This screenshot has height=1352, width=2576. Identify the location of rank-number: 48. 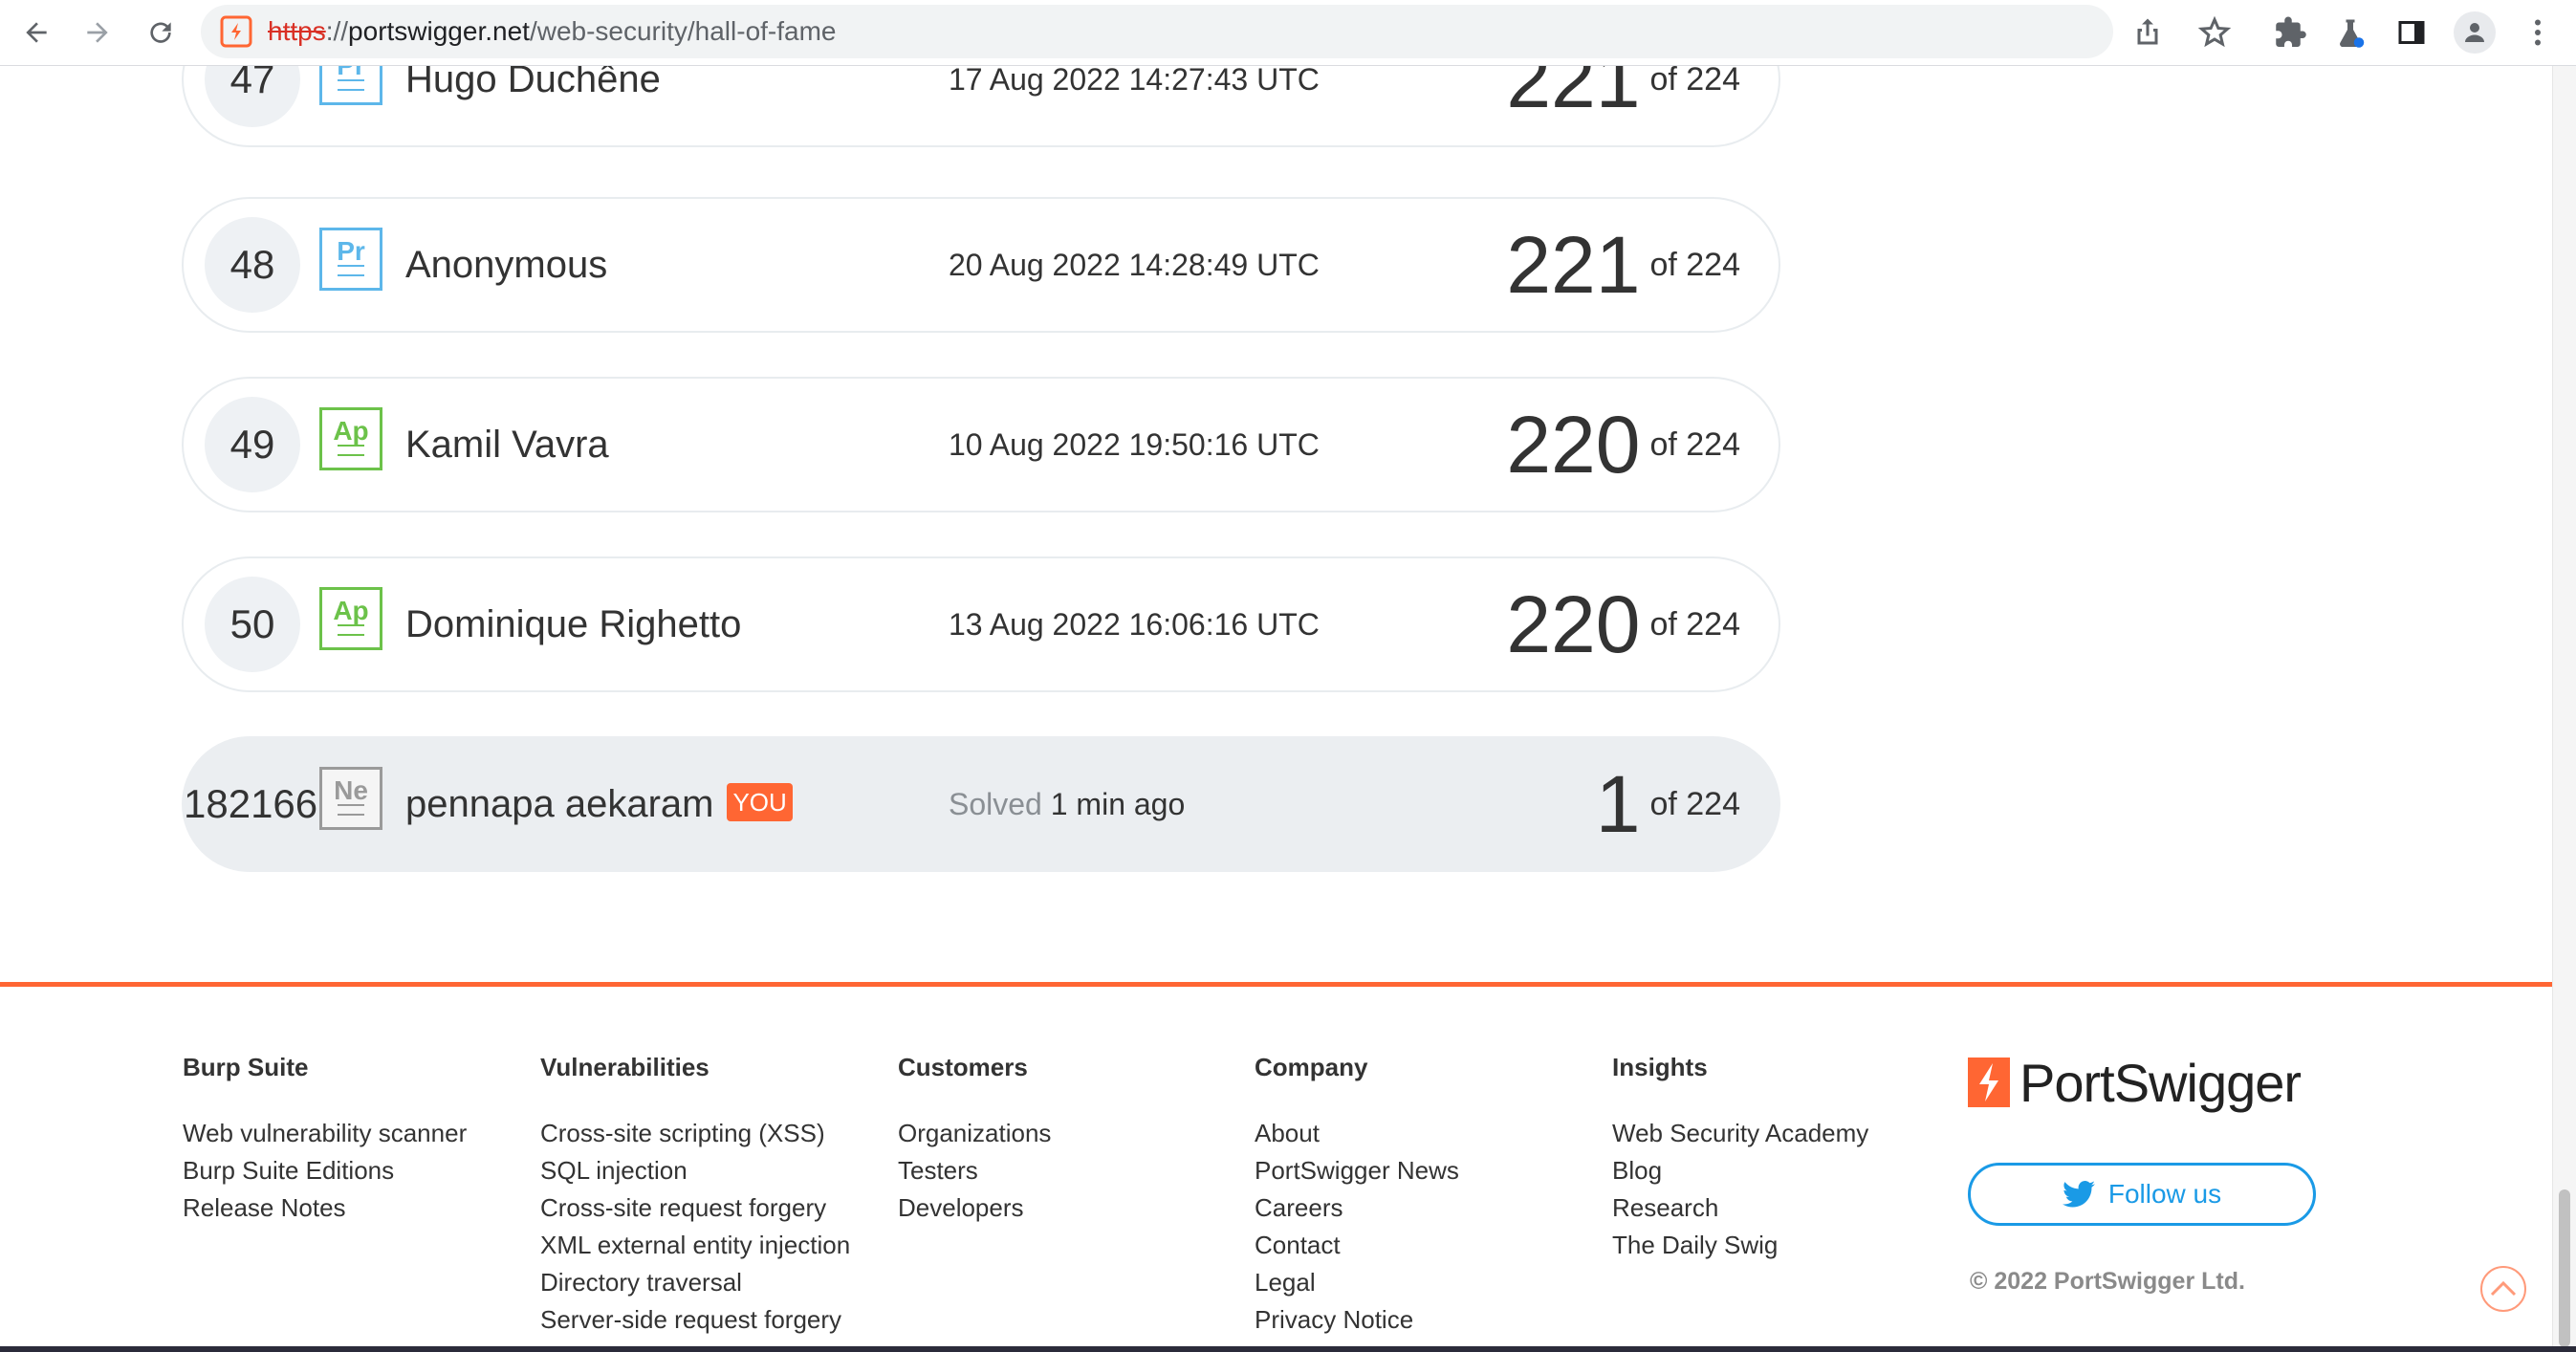
(252, 265).